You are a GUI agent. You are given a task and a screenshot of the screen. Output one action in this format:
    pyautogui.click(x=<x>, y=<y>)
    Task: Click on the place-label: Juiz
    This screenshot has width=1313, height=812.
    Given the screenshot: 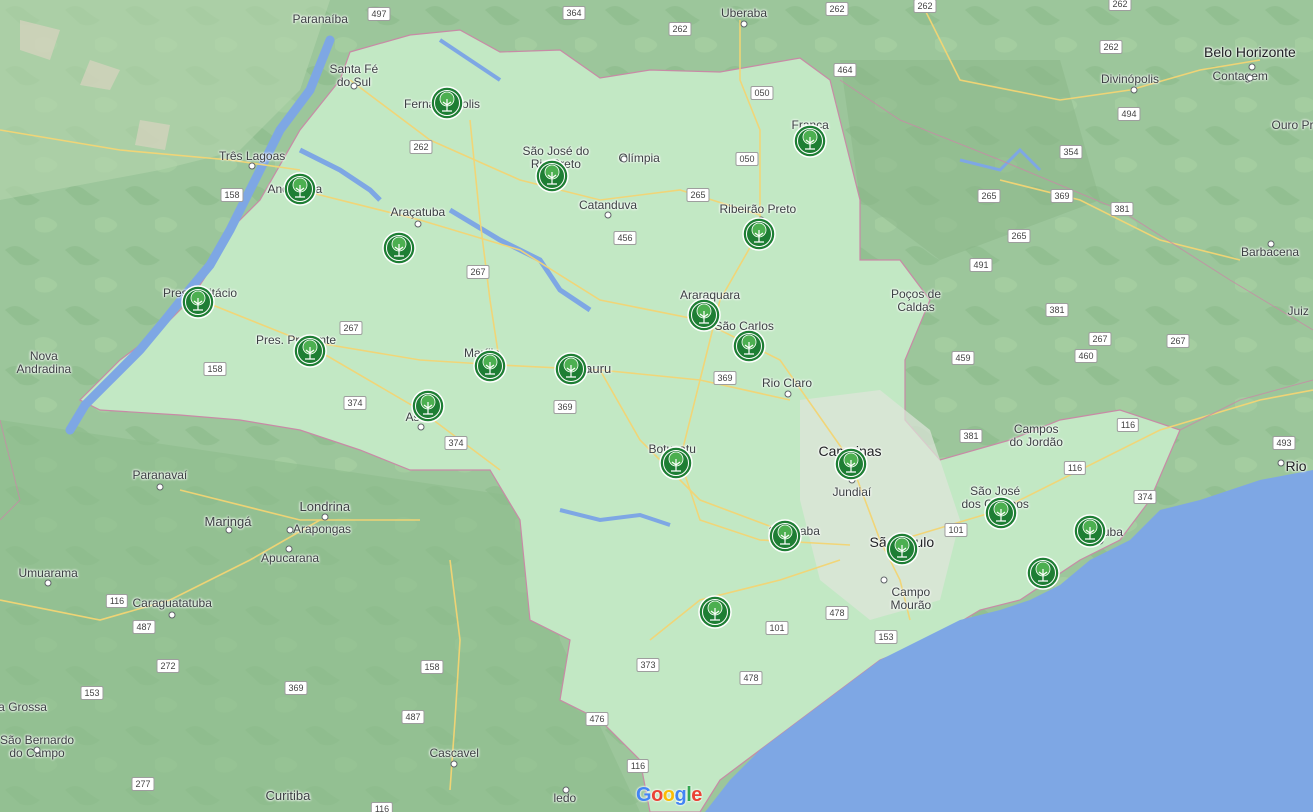 What is the action you would take?
    pyautogui.click(x=1298, y=311)
    